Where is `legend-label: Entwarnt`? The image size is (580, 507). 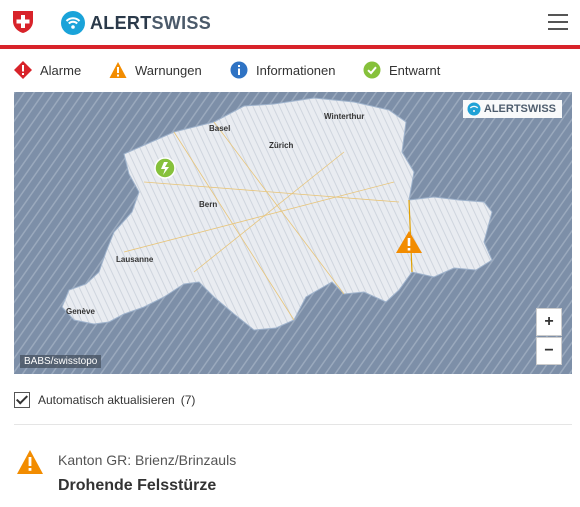
legend-label: Entwarnt is located at coordinates (415, 70).